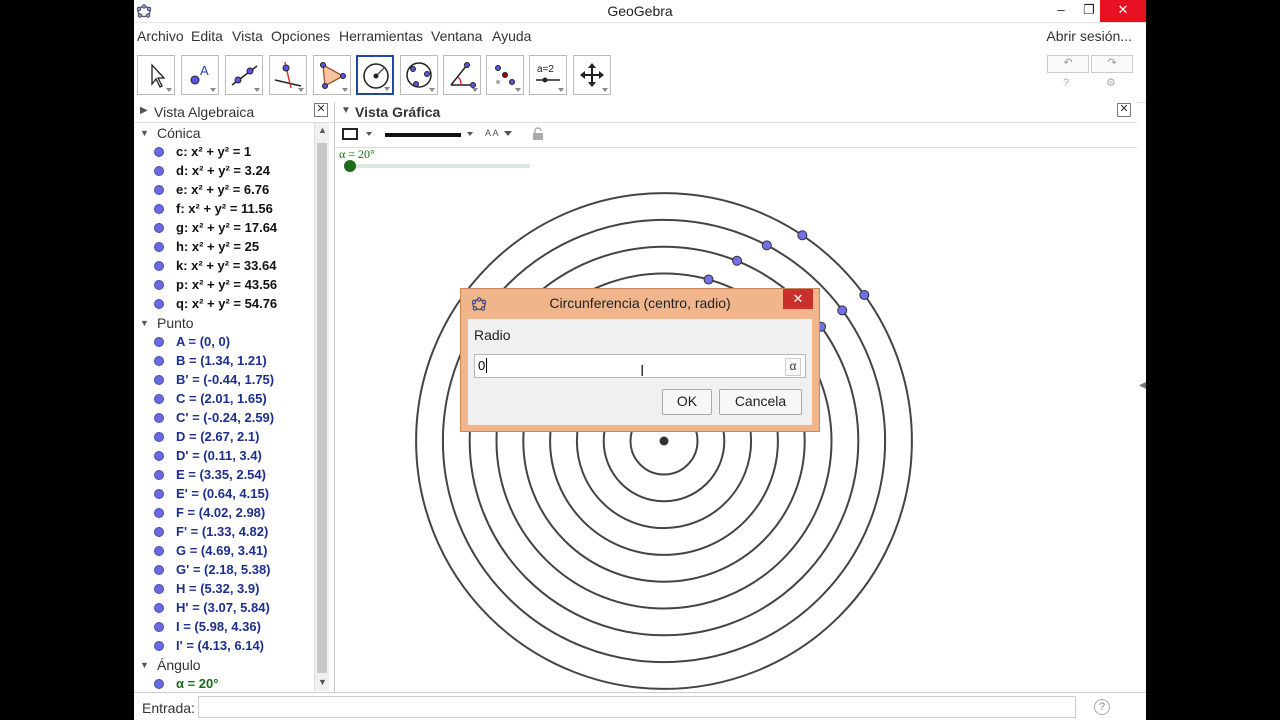 The image size is (1280, 720). I want to click on algebra-item-text: d: x² + y² = 3.24, so click(223, 170).